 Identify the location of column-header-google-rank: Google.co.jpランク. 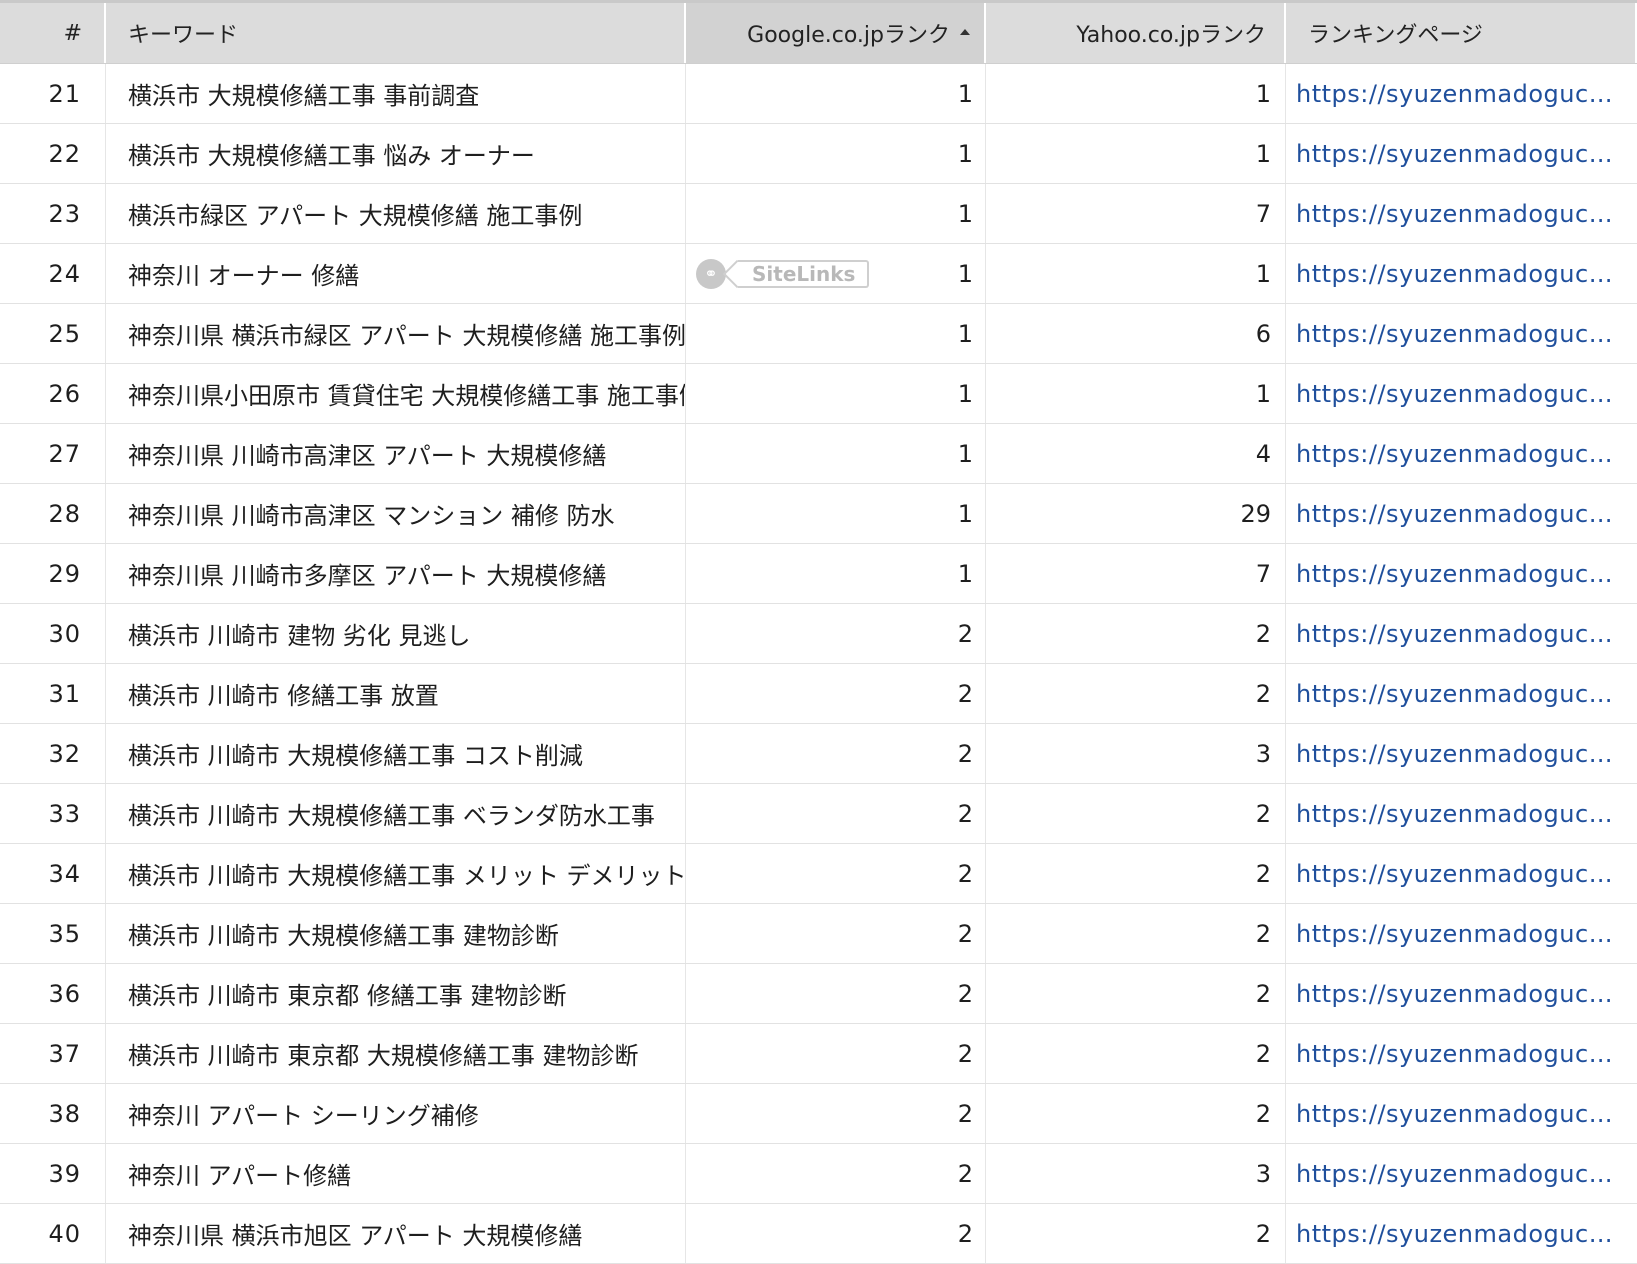
(836, 33).